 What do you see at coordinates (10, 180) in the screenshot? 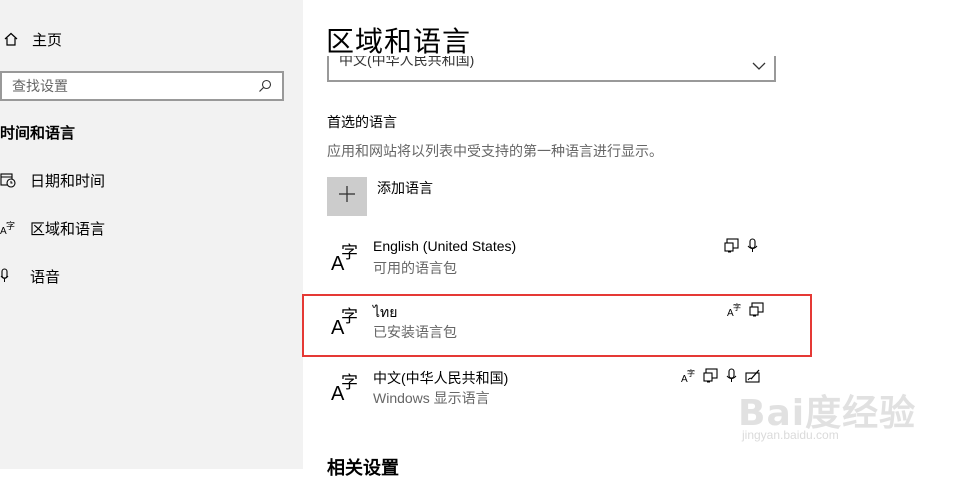
I see `calendar-clock-icon` at bounding box center [10, 180].